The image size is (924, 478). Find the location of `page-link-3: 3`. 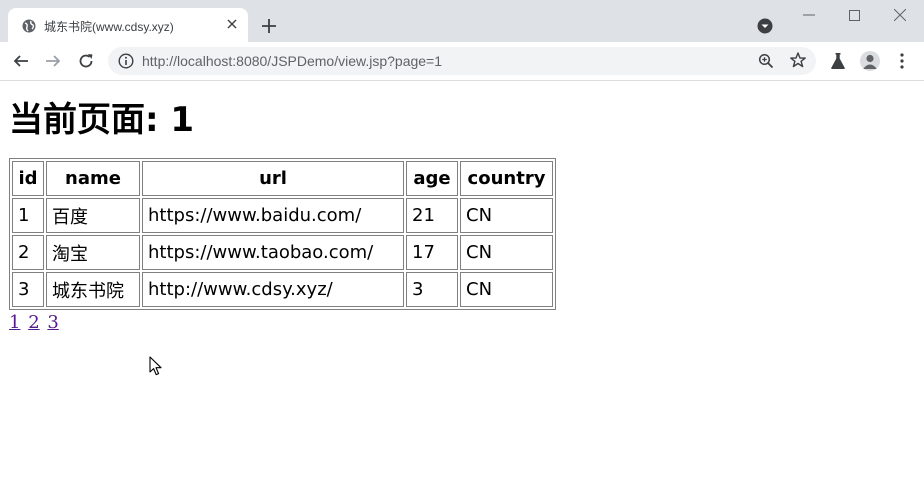

page-link-3: 3 is located at coordinates (52, 322).